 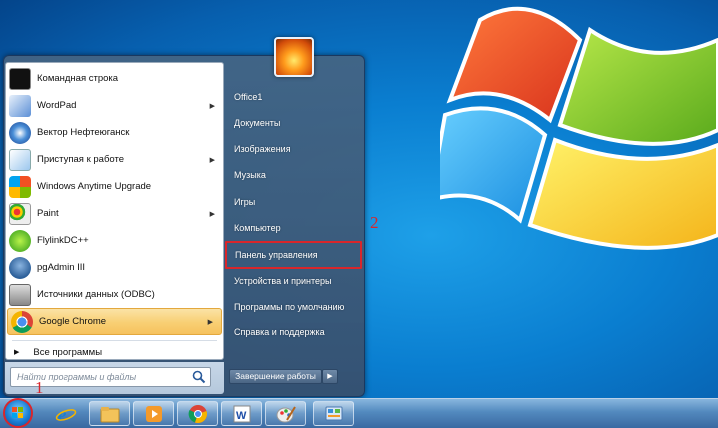 What do you see at coordinates (20, 240) in the screenshot?
I see `flylink-icon` at bounding box center [20, 240].